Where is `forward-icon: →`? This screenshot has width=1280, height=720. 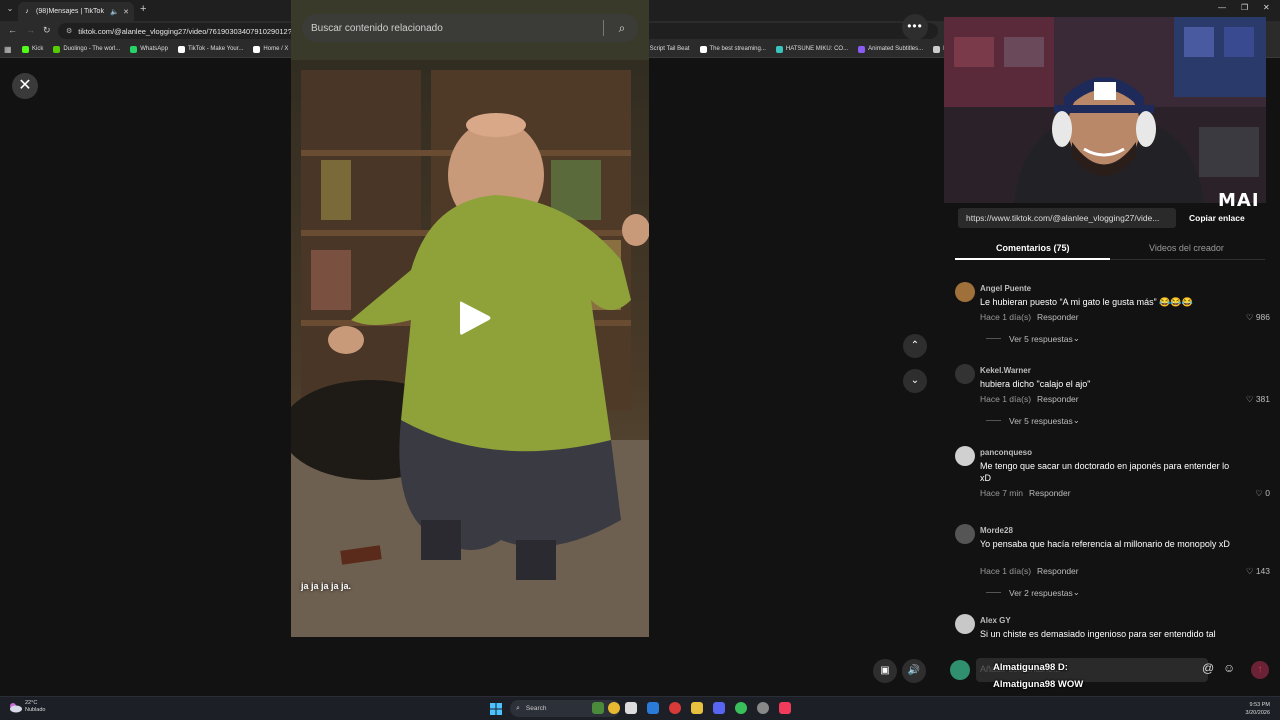 forward-icon: → is located at coordinates (30, 30).